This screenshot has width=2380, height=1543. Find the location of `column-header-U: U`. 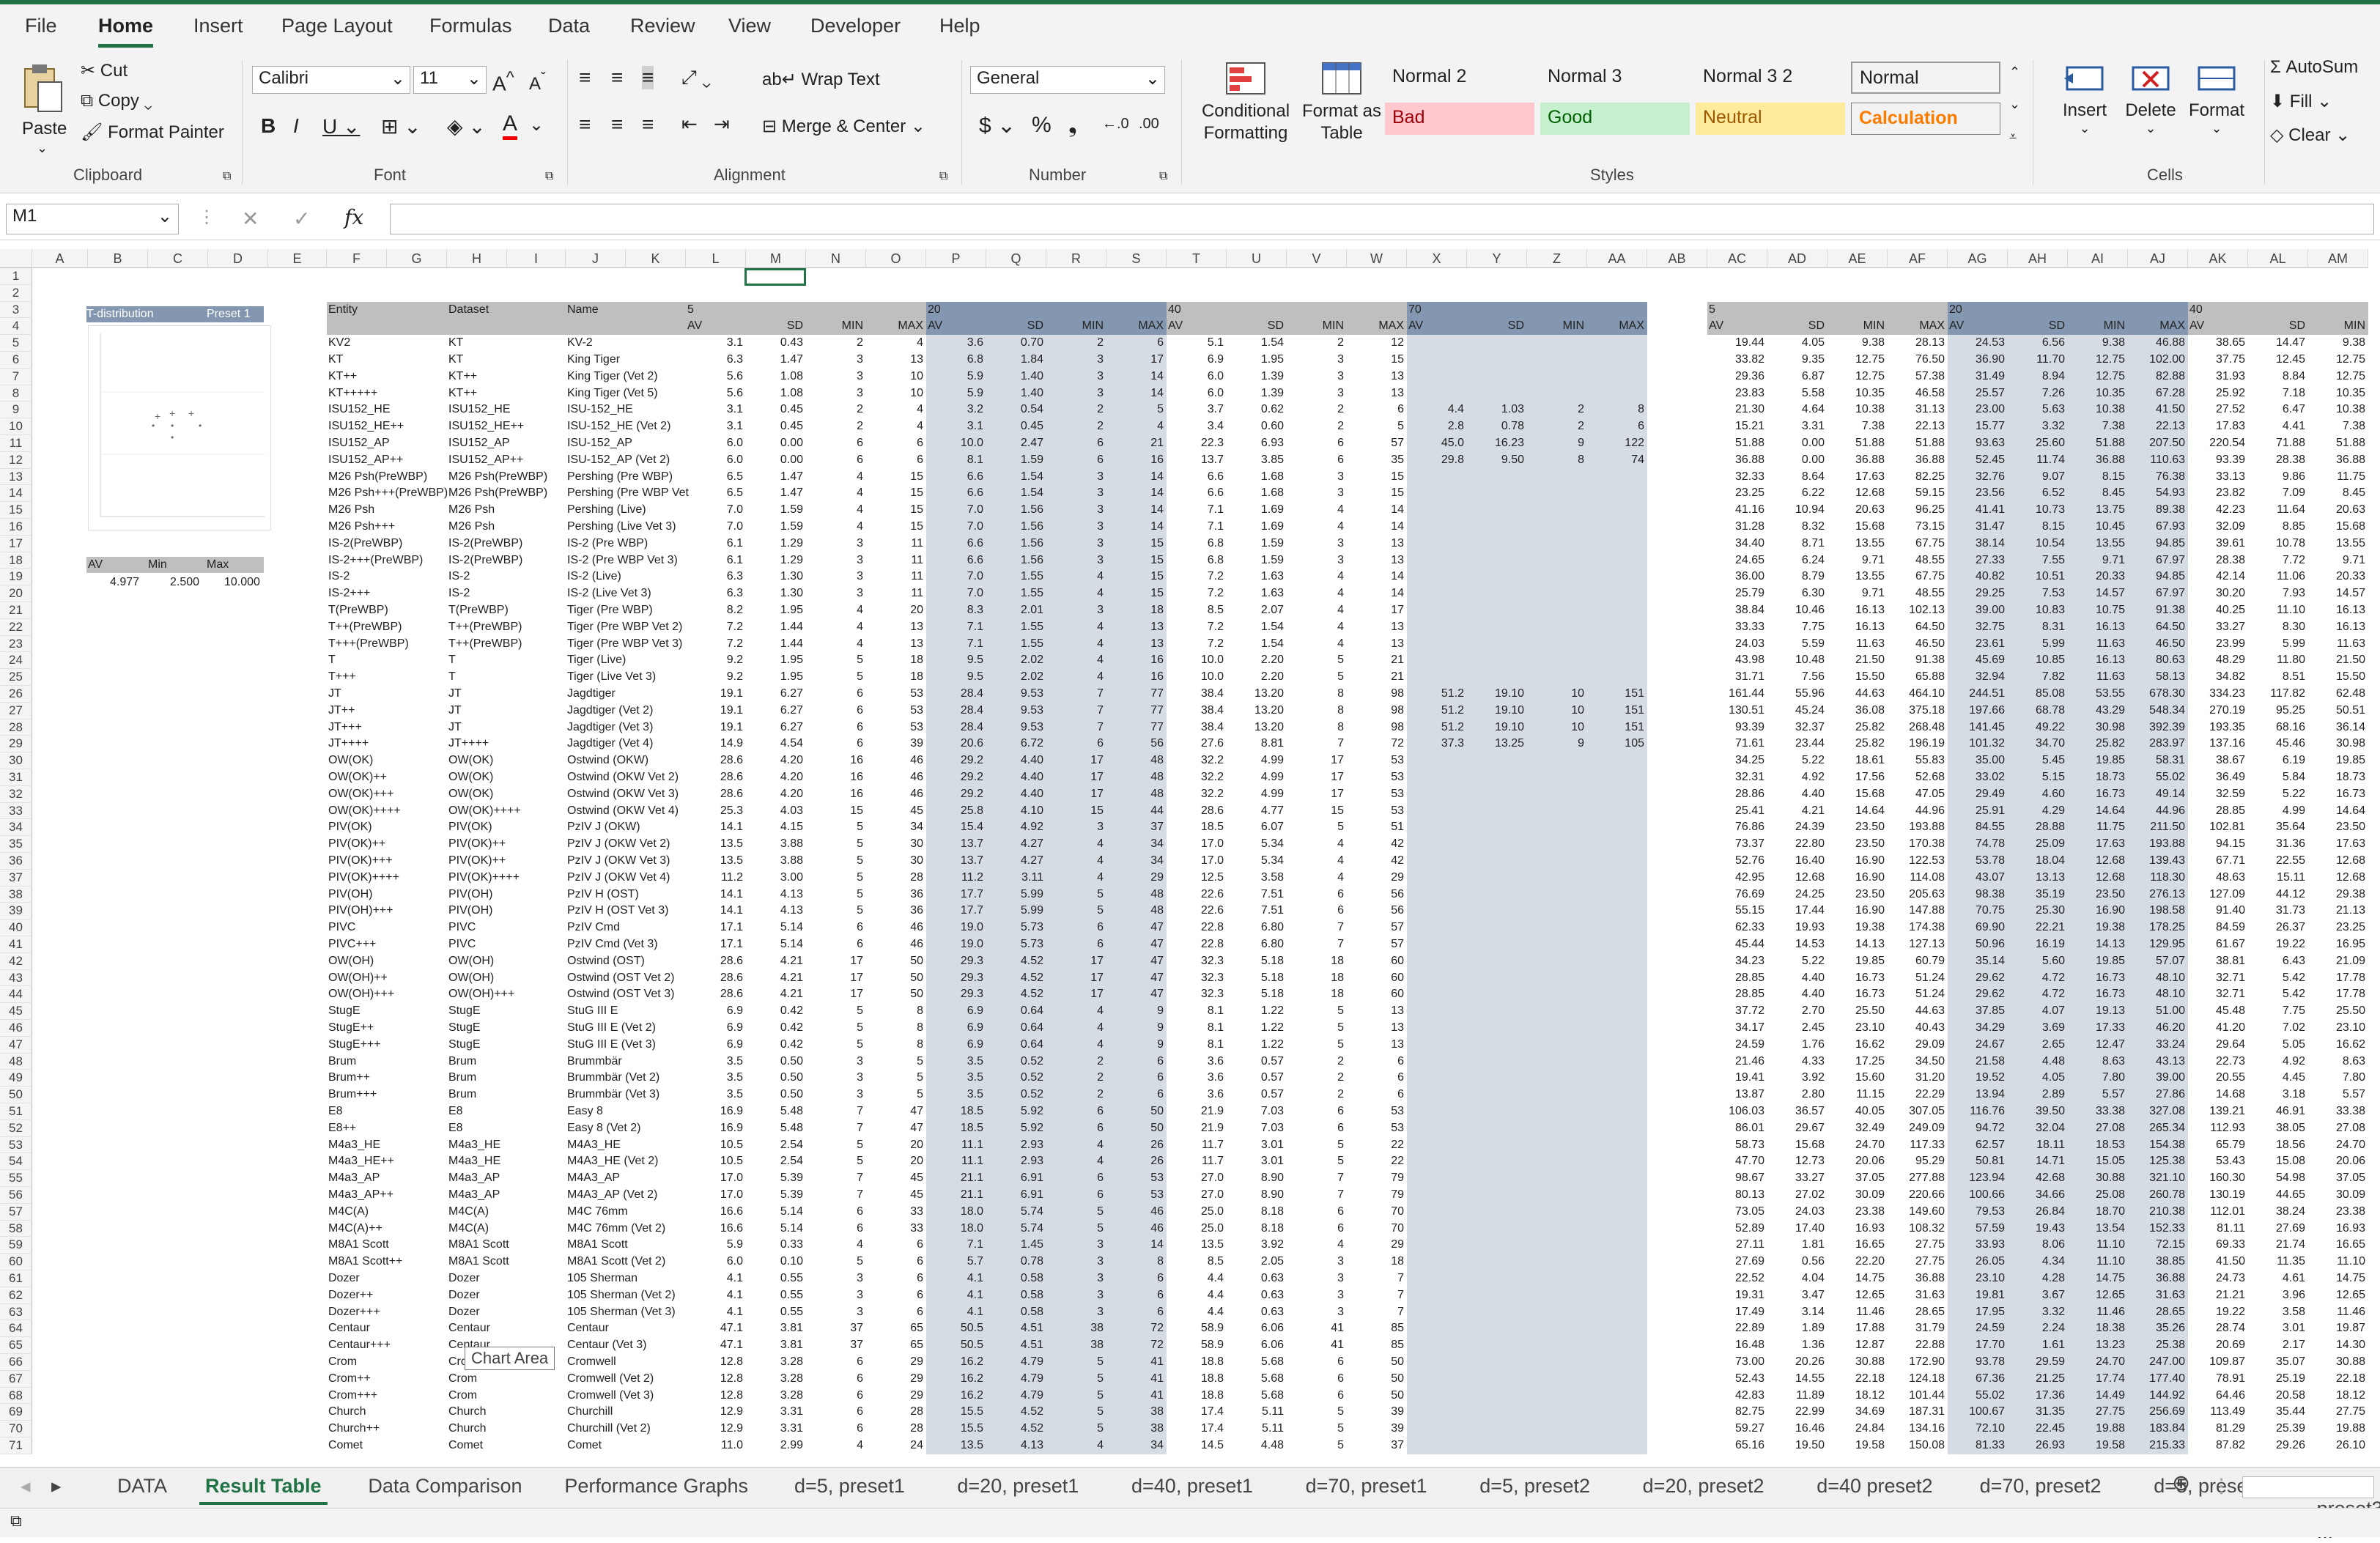

column-header-U: U is located at coordinates (1257, 258).